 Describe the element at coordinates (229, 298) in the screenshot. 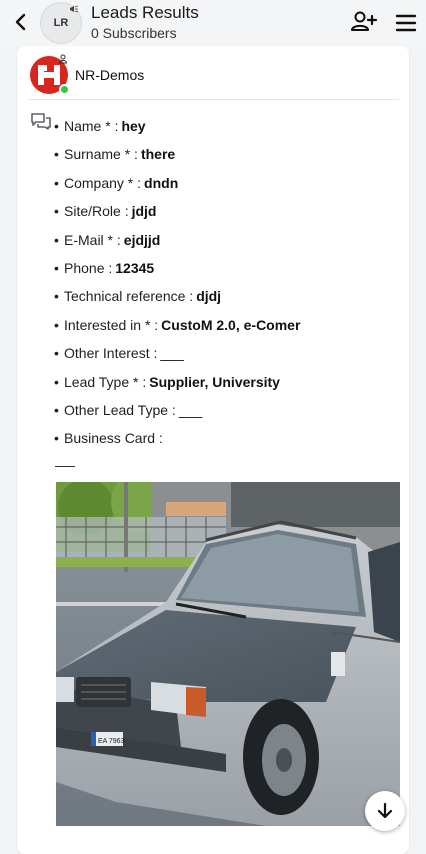

I see `field-technical-reference: • Technical reference : djdj` at that location.